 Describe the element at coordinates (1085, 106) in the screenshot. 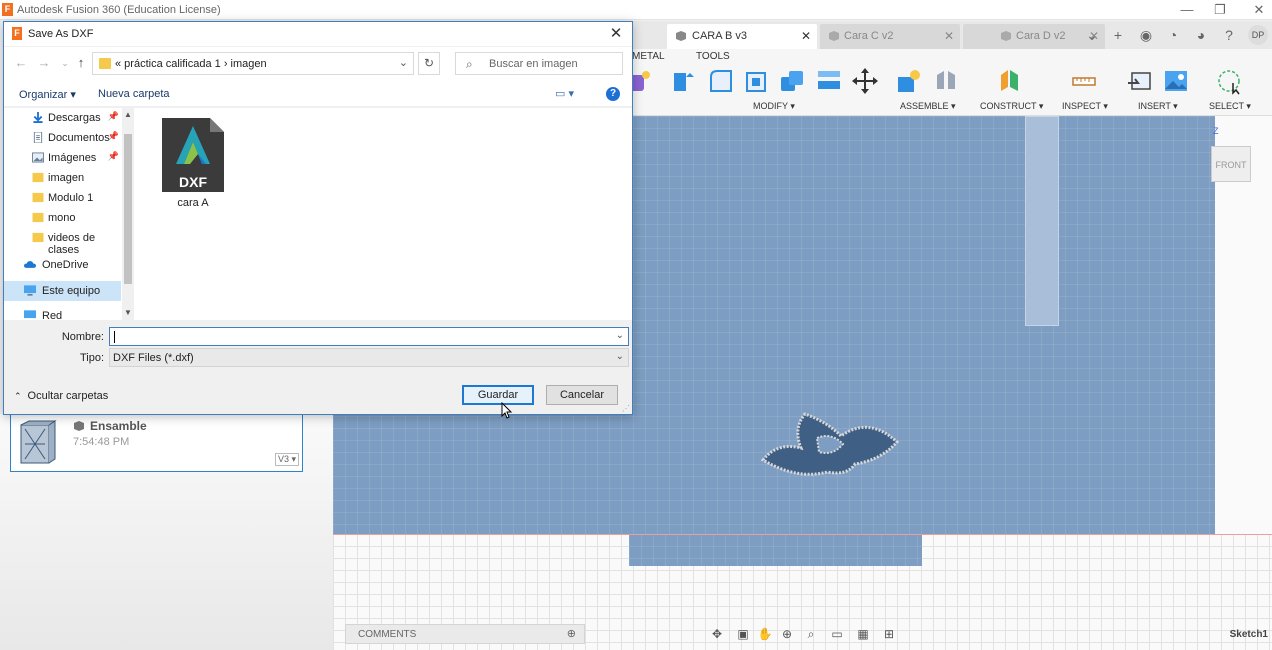

I see `inspect-menu: INSPECT ▾` at that location.